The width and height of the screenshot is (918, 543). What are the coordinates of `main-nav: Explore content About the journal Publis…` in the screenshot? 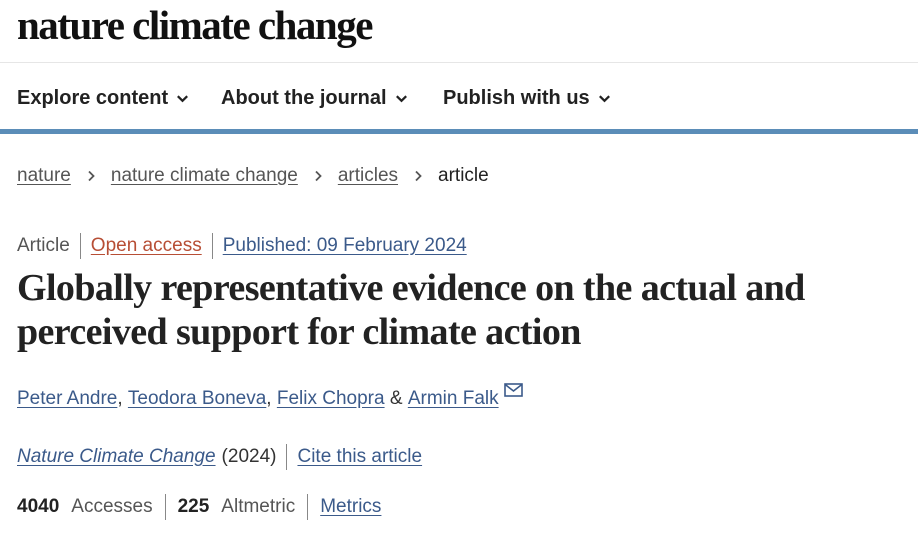 It's located at (459, 96).